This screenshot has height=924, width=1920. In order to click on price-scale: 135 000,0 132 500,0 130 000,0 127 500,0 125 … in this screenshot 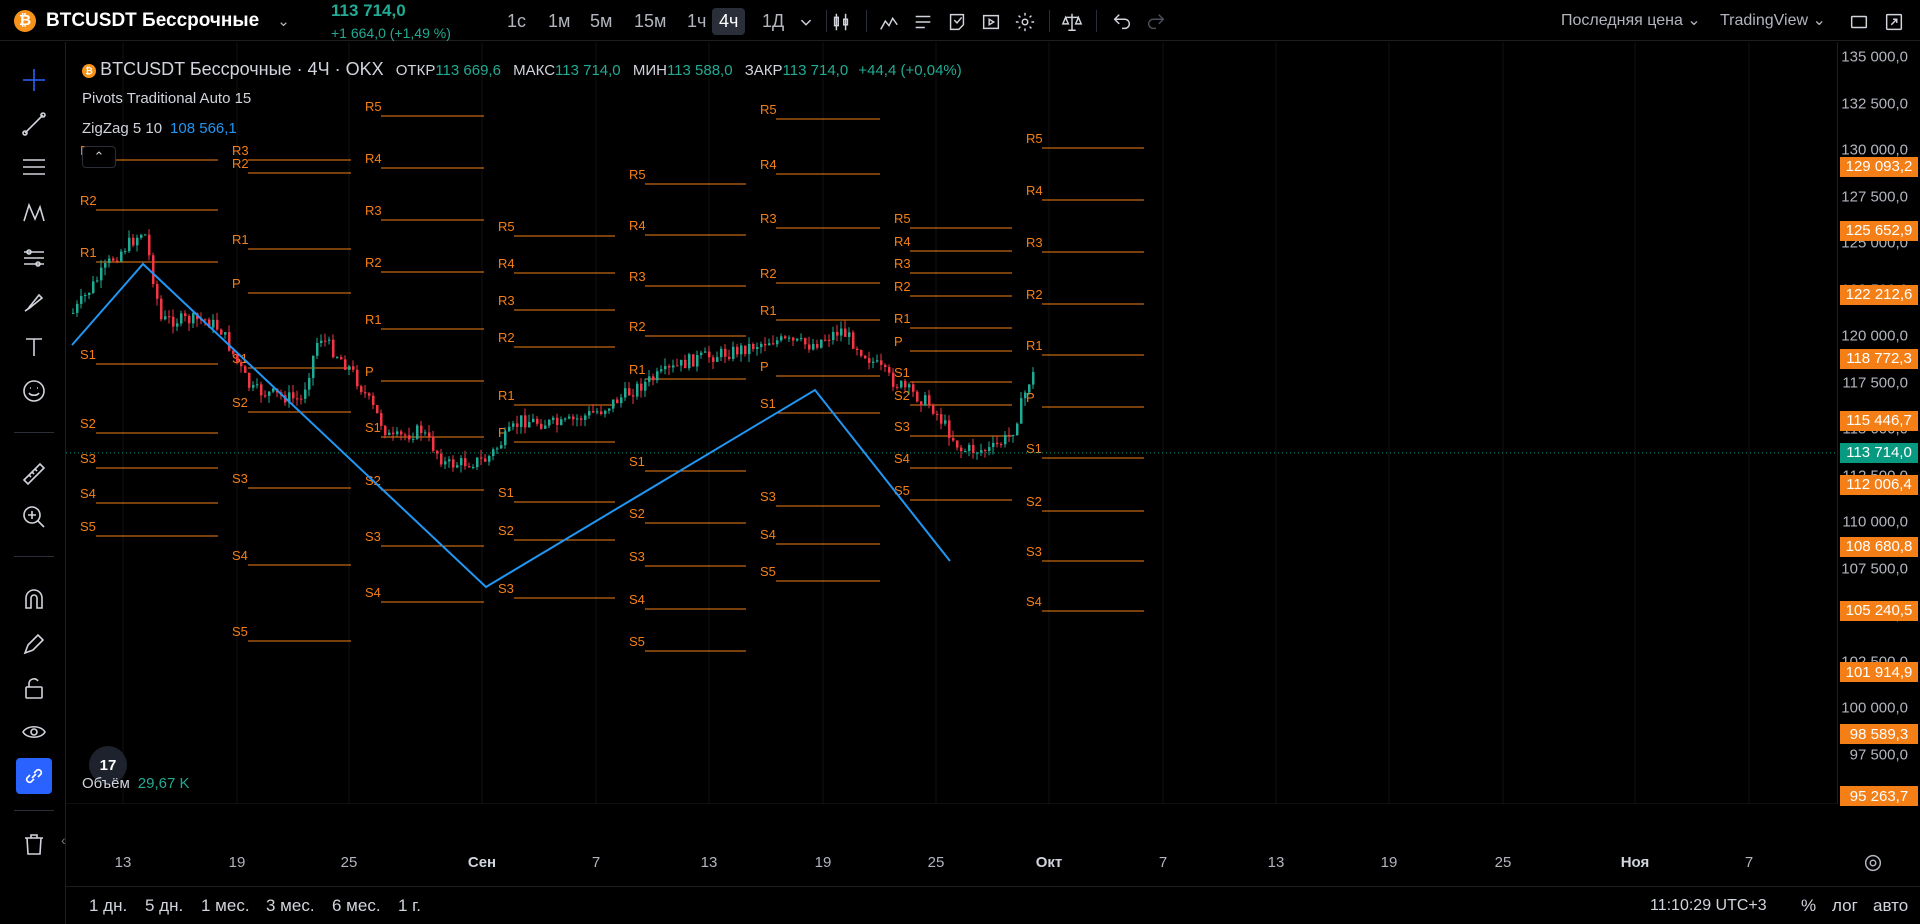, I will do `click(1878, 424)`.